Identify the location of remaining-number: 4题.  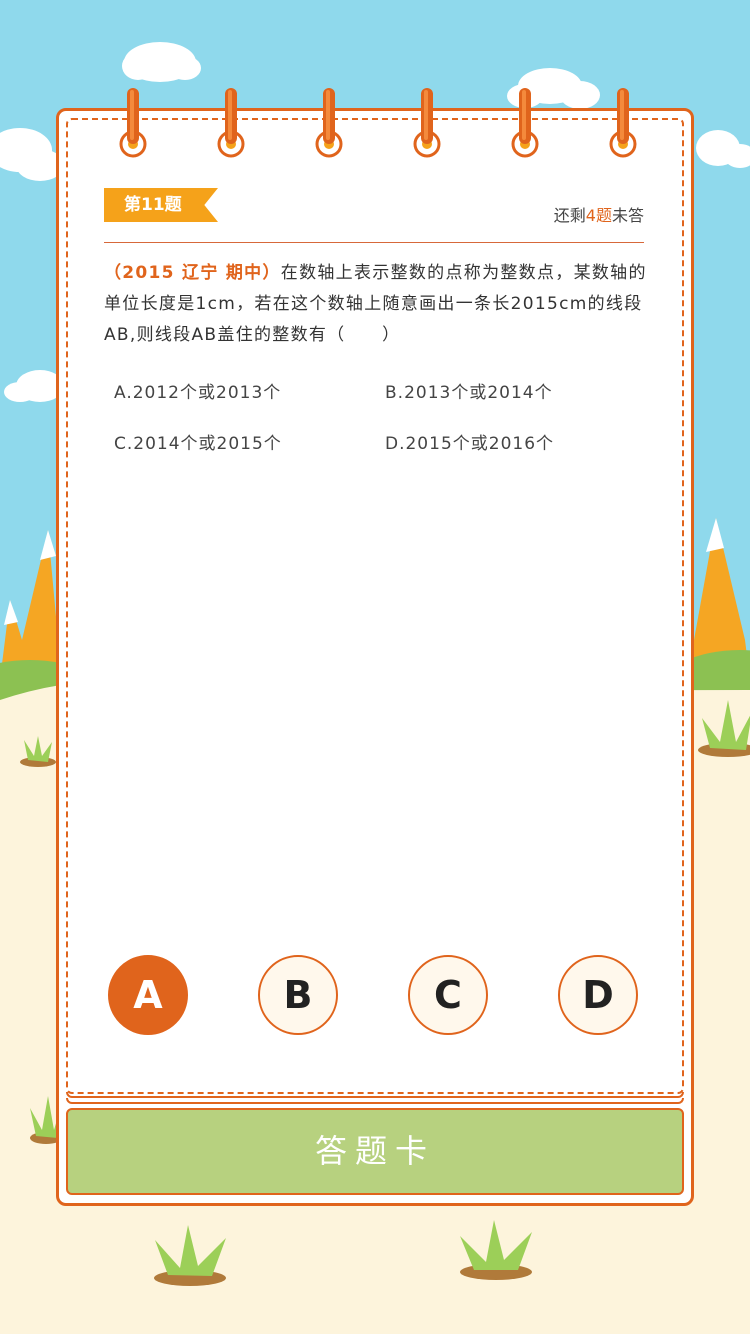
(598, 215).